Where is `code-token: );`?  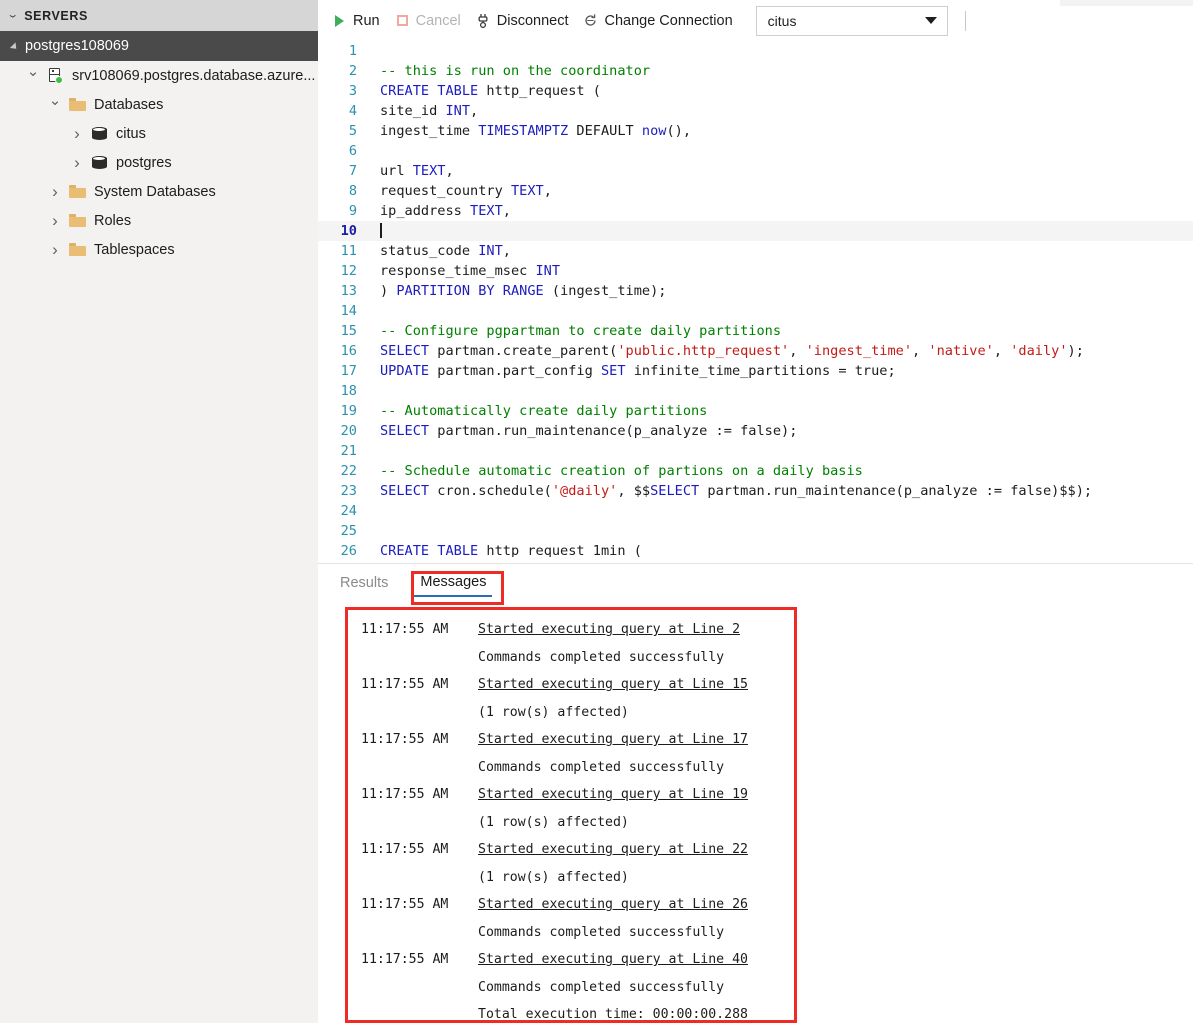 code-token: ); is located at coordinates (1075, 351).